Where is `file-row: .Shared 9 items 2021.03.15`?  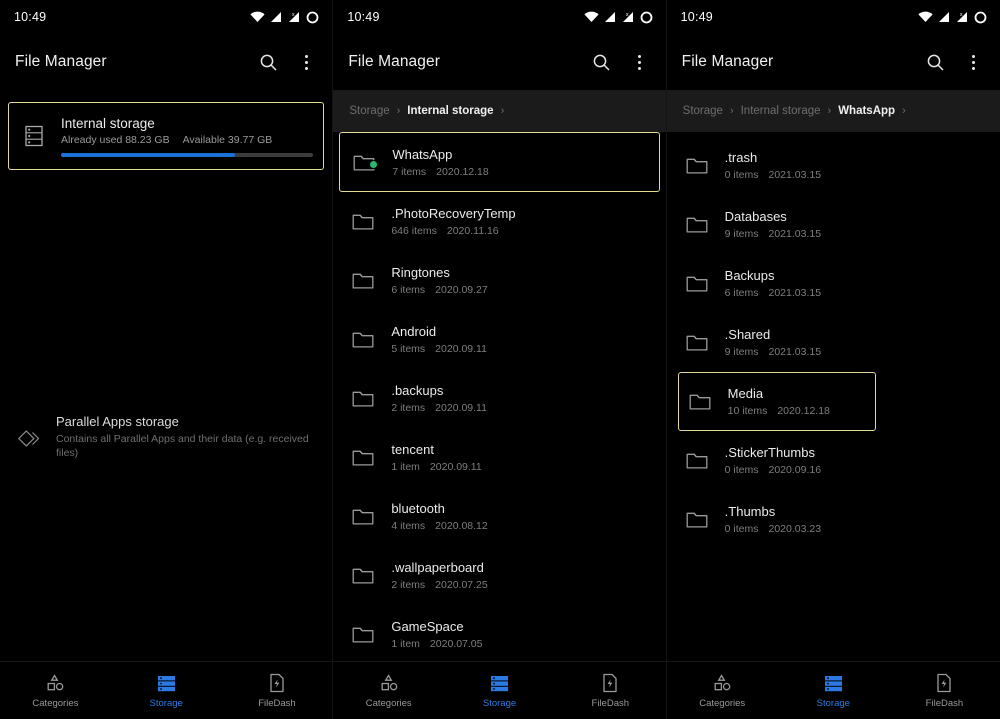 file-row: .Shared 9 items 2021.03.15 is located at coordinates (833, 342).